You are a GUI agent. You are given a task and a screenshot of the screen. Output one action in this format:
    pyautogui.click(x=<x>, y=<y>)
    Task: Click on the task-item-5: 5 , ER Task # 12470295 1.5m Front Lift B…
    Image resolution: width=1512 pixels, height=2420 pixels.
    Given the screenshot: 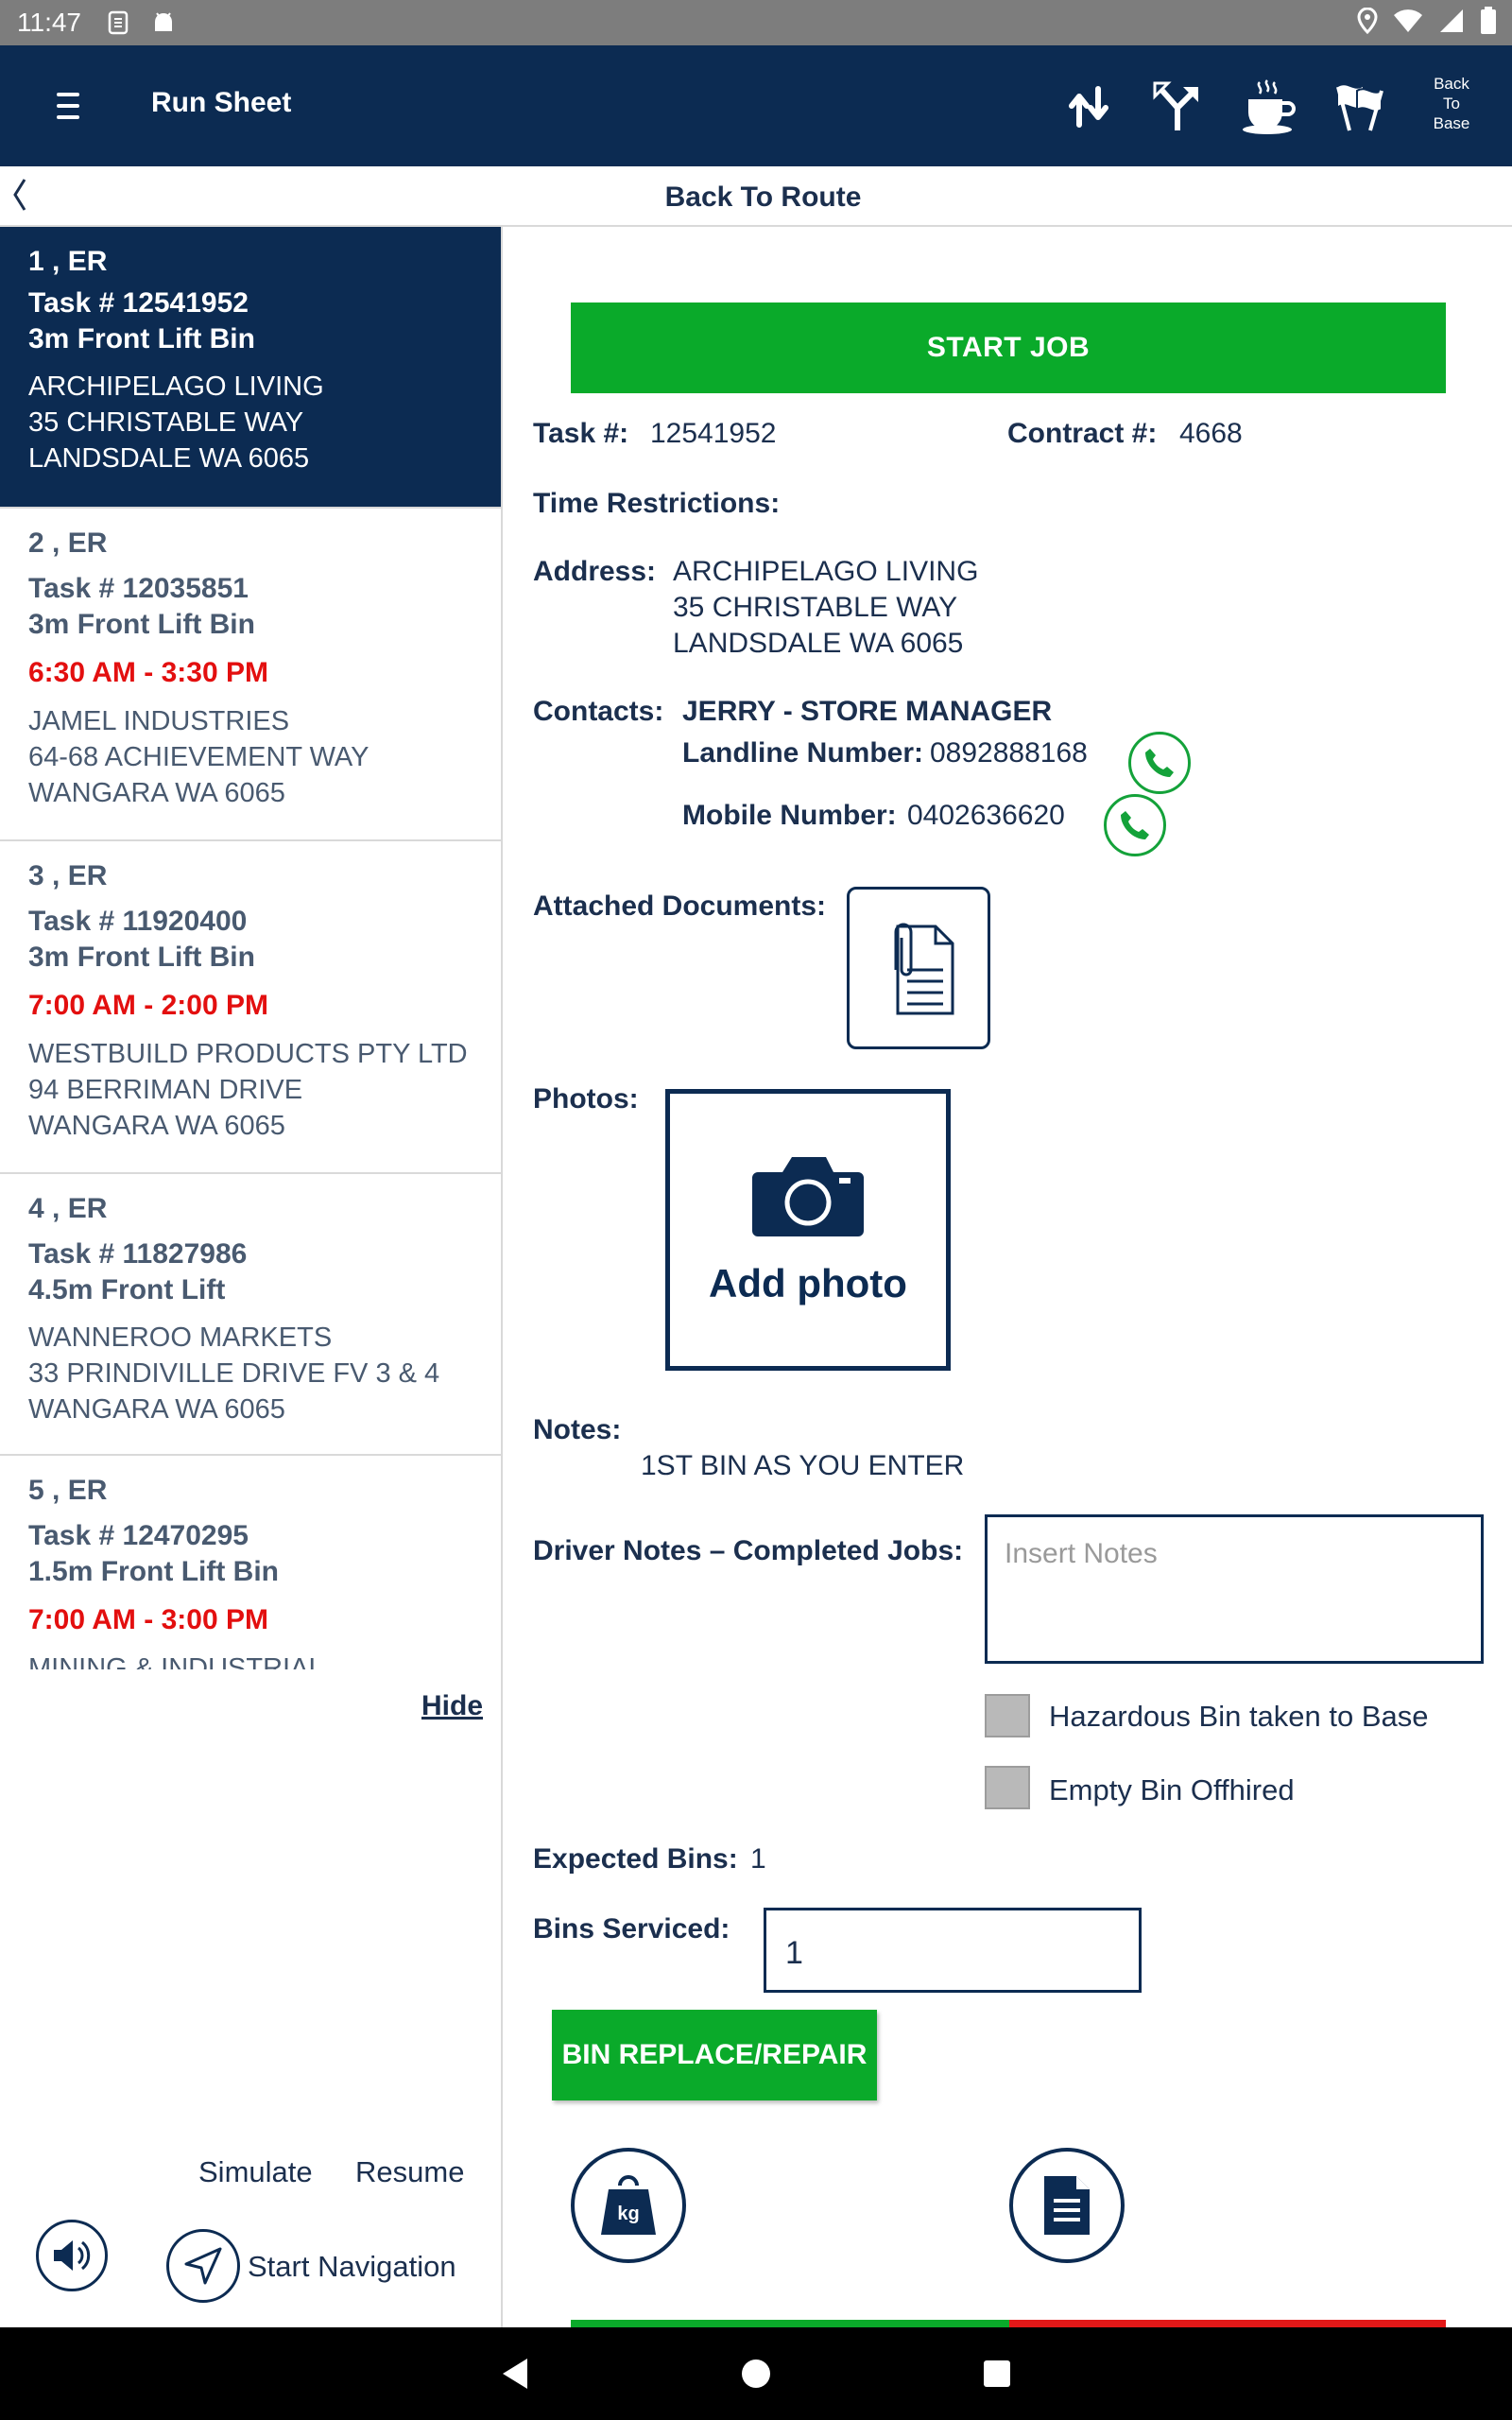 What is the action you would take?
    pyautogui.click(x=250, y=1562)
    